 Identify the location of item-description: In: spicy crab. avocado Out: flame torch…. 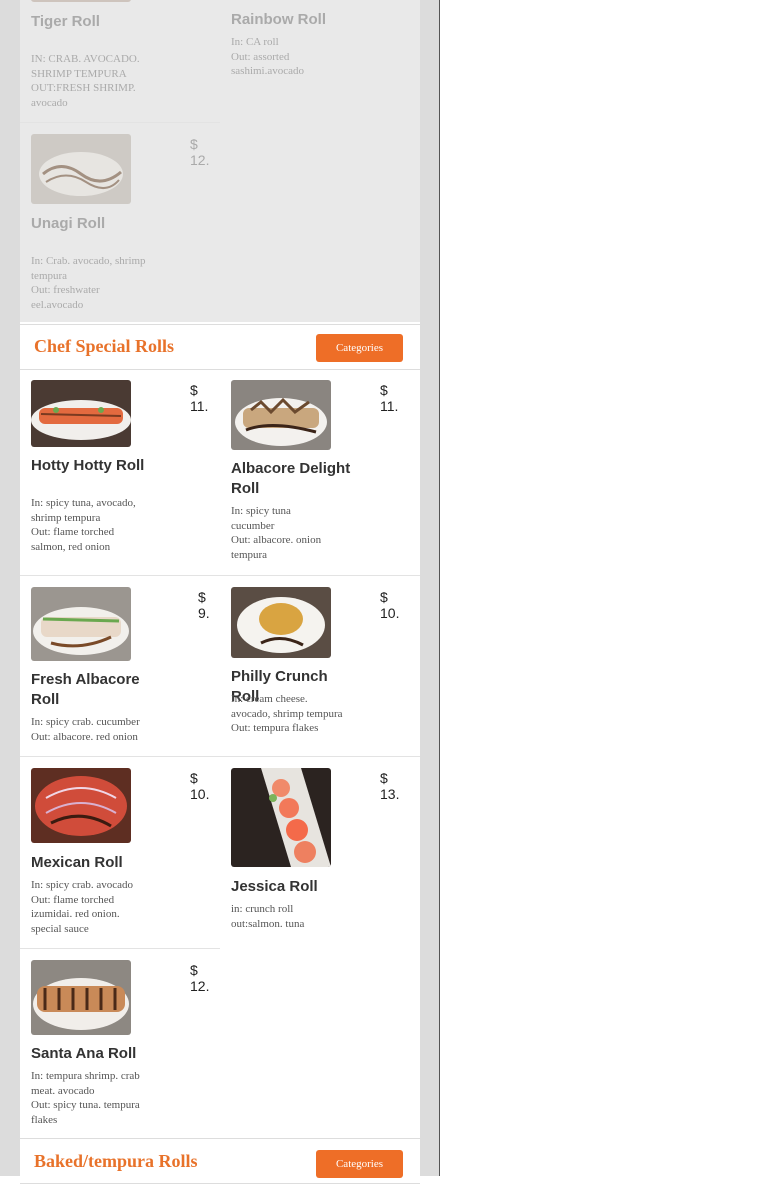
(82, 907).